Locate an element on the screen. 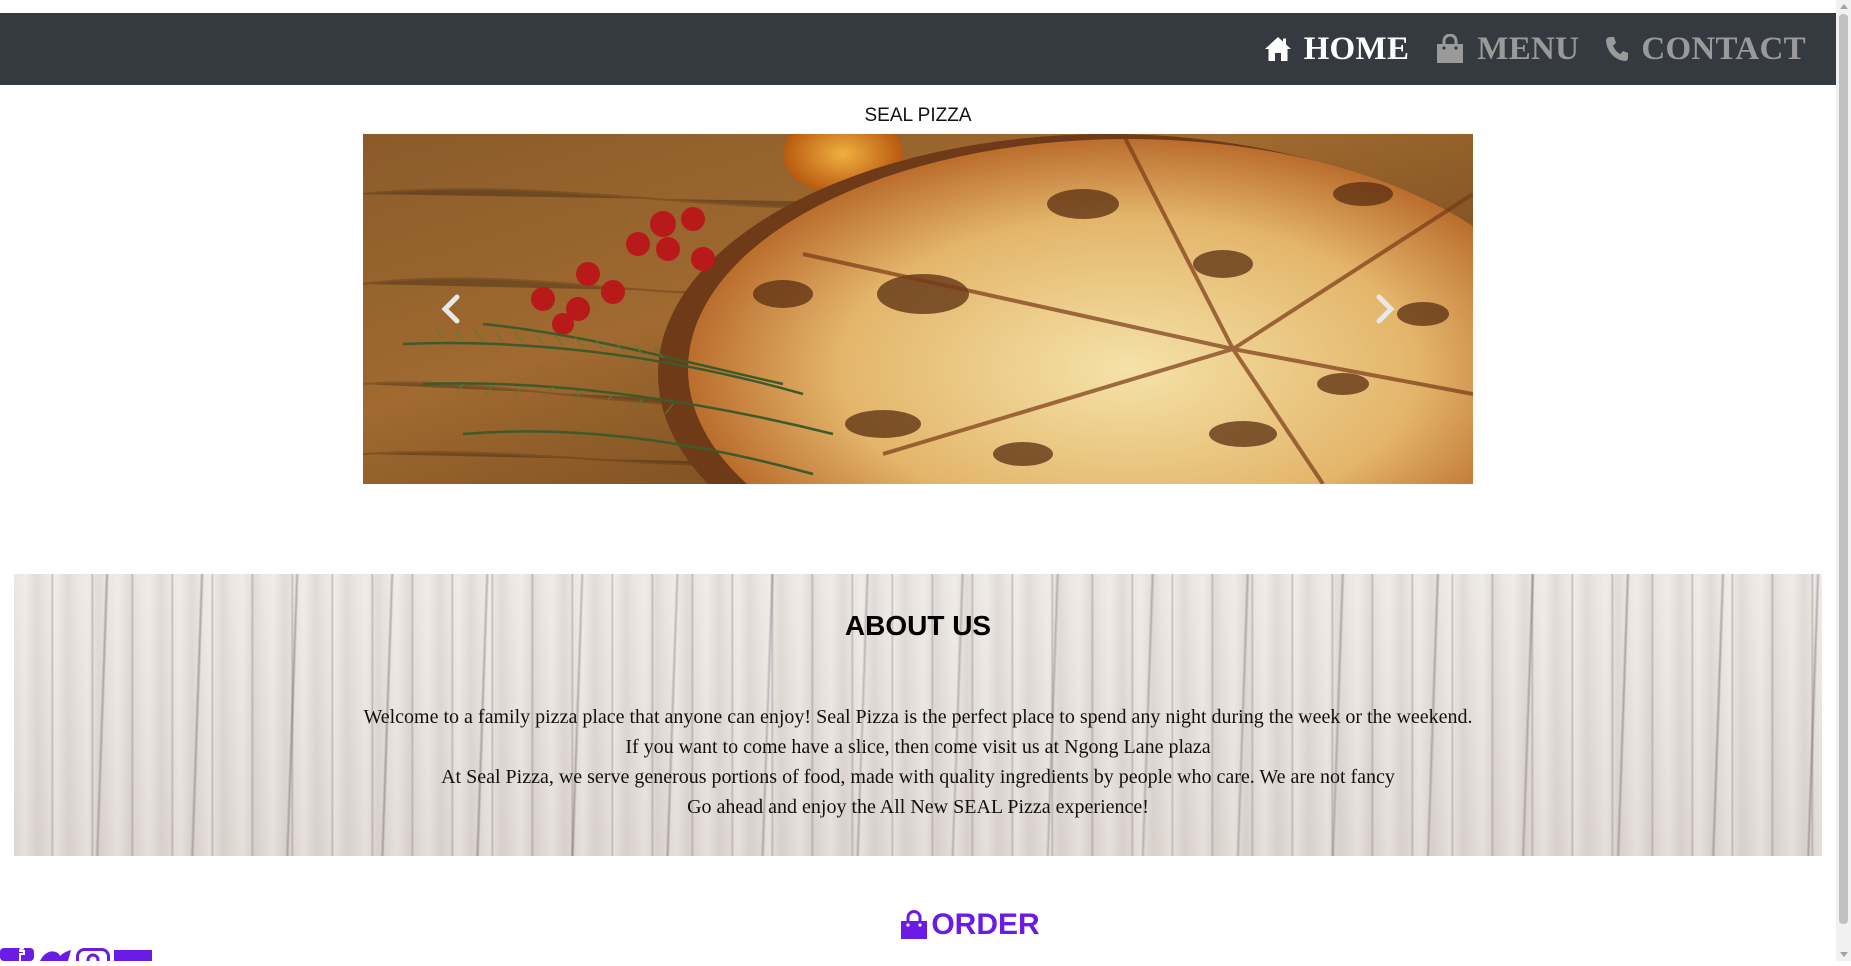 This screenshot has height=966, width=1851. social-links is located at coordinates (78, 956).